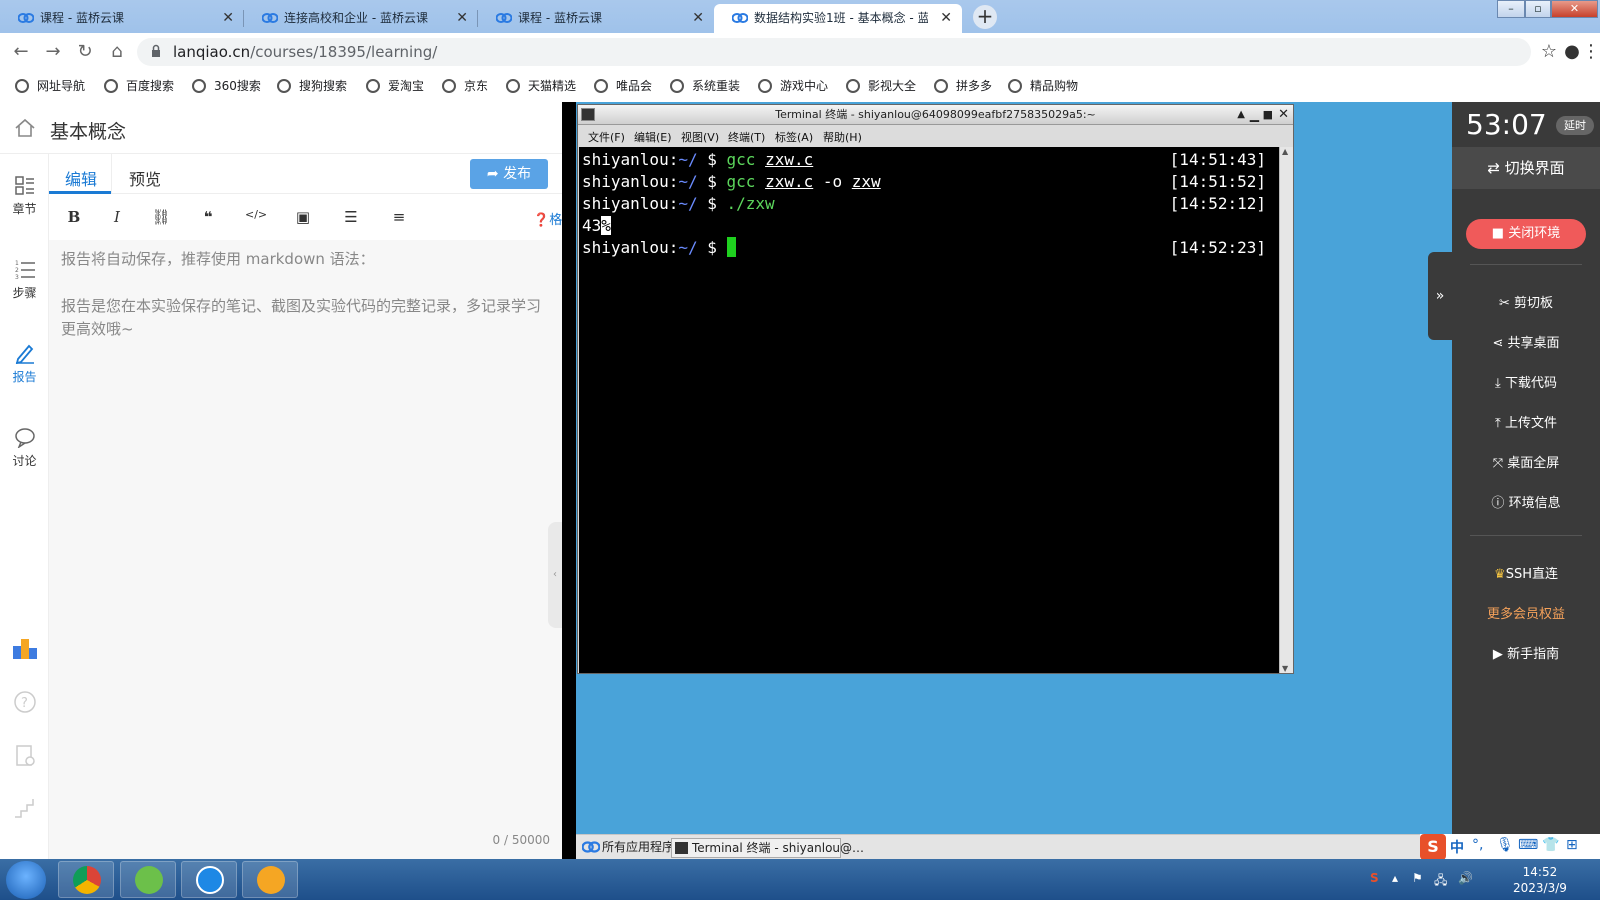  I want to click on split-divider, so click(569, 480).